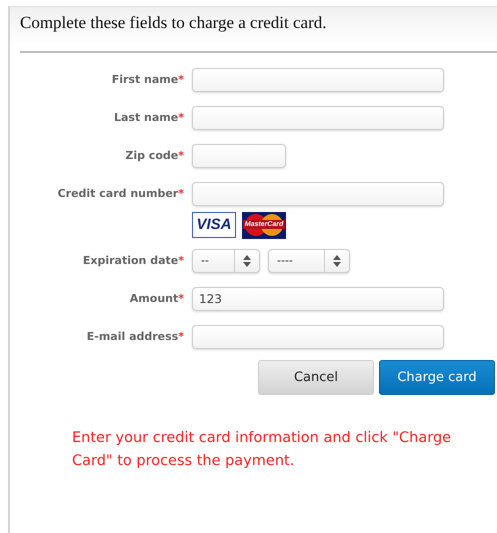  I want to click on visa-card-logo: VISA, so click(214, 225).